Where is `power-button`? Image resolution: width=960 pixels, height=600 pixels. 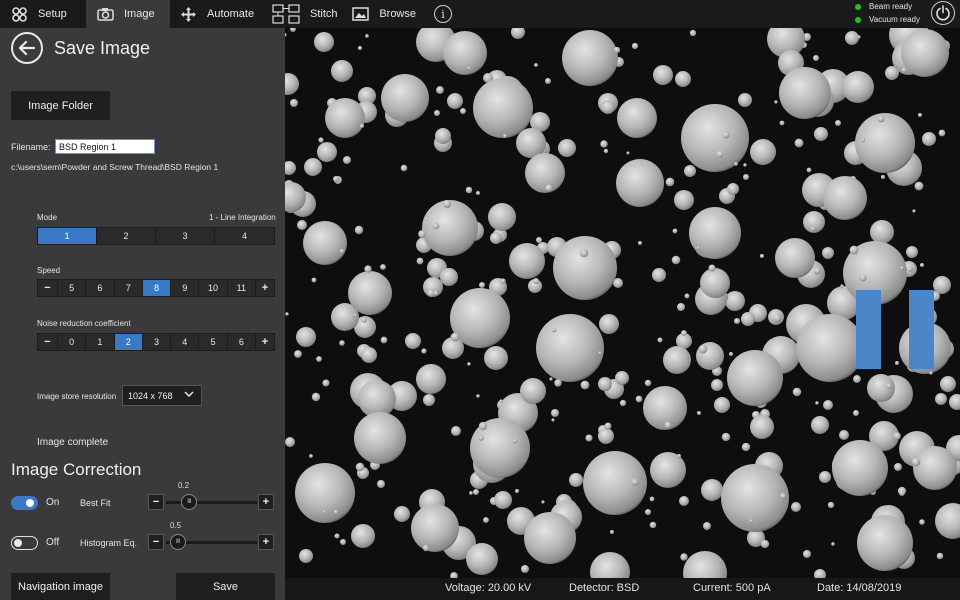 power-button is located at coordinates (943, 13).